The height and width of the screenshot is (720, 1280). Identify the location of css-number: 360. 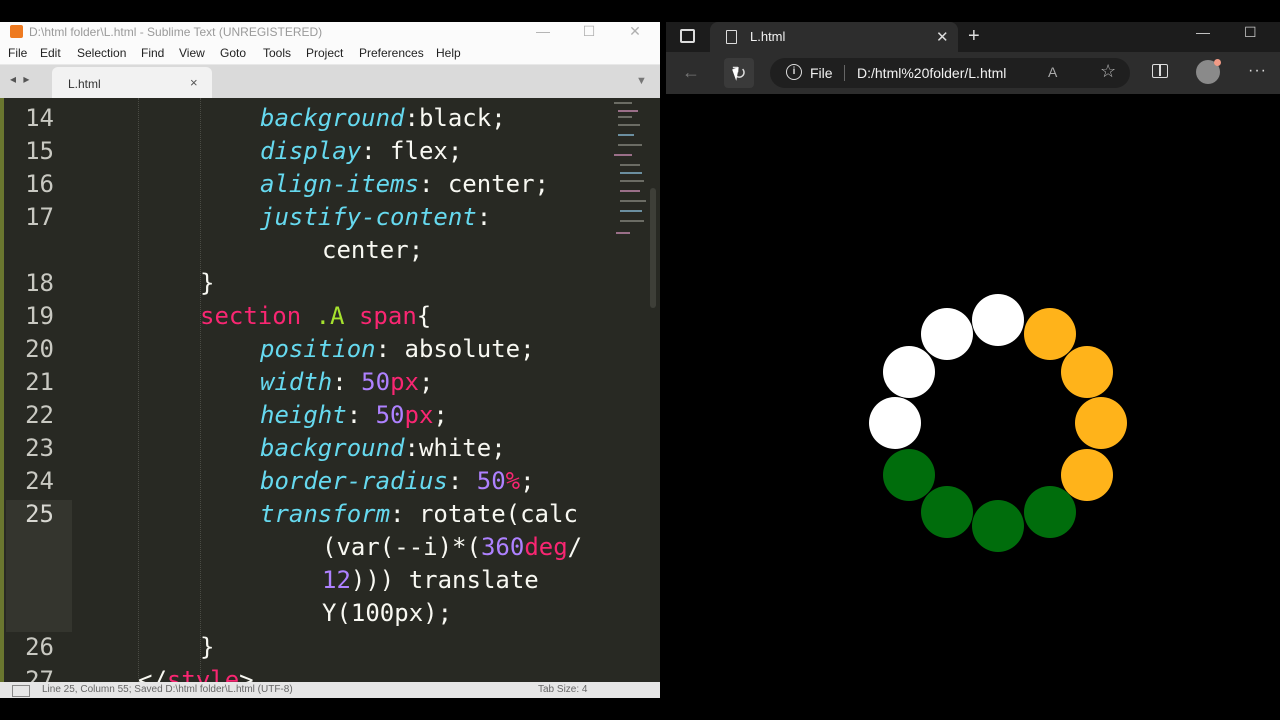
(502, 547).